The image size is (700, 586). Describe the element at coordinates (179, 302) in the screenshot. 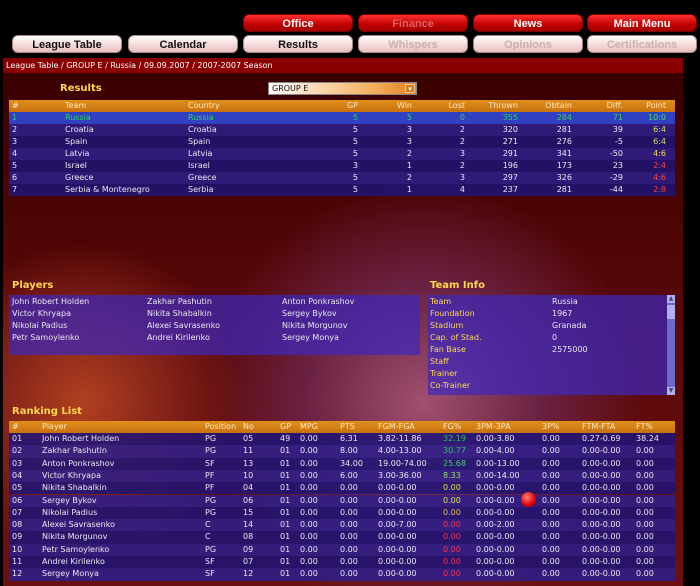

I see `player-name: Zakhar Pashutin` at that location.